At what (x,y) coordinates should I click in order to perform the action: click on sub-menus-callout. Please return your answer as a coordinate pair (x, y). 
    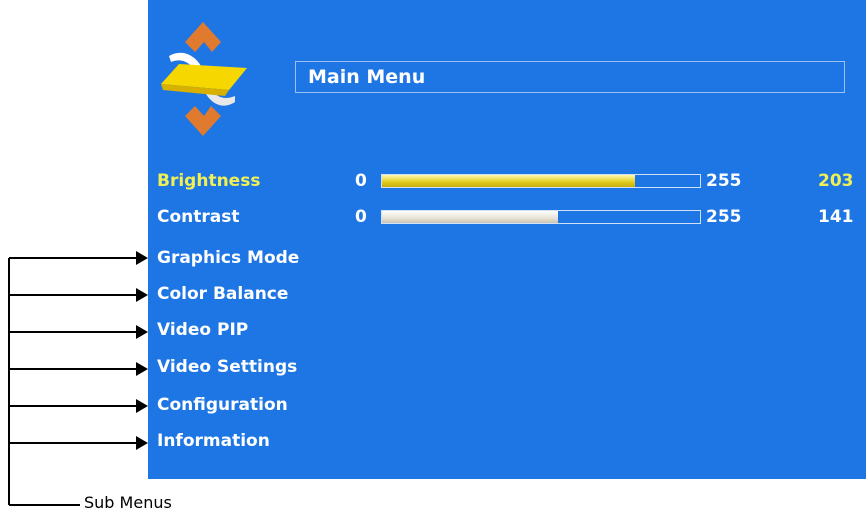
    Looking at the image, I should click on (78, 378).